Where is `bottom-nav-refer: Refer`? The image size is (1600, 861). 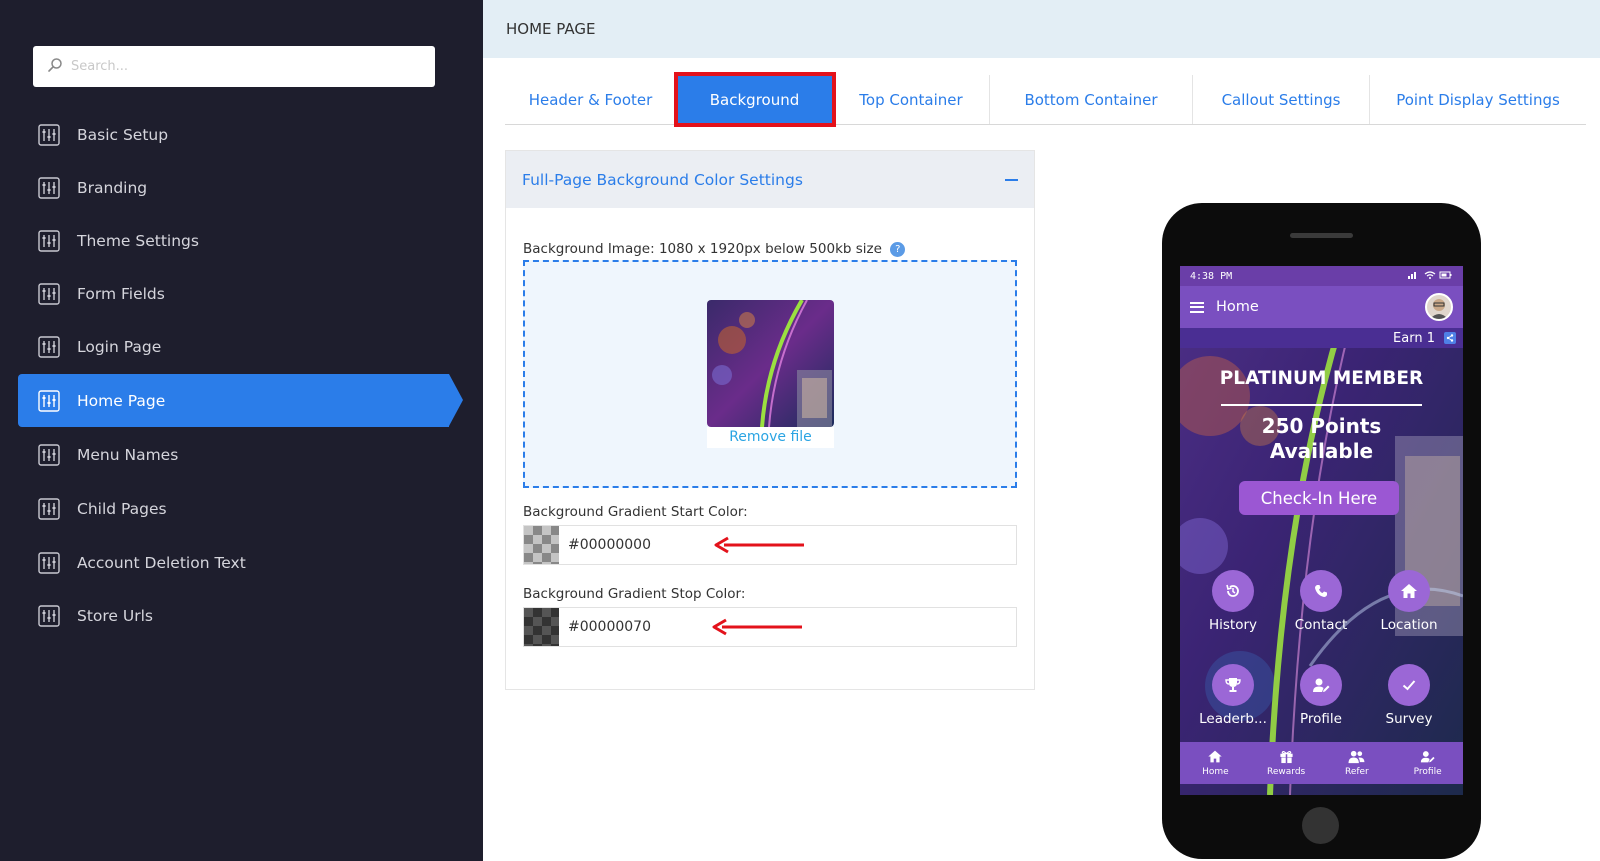
bottom-nav-refer: Refer is located at coordinates (1357, 763).